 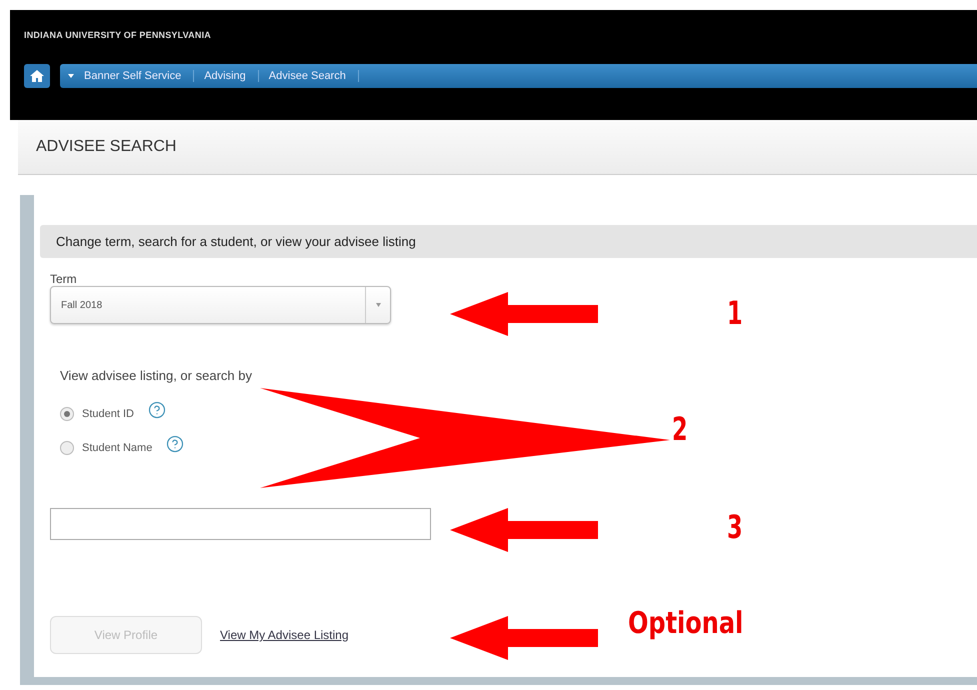 What do you see at coordinates (136, 76) in the screenshot?
I see `breadcrumb-link: Banner Self Service` at bounding box center [136, 76].